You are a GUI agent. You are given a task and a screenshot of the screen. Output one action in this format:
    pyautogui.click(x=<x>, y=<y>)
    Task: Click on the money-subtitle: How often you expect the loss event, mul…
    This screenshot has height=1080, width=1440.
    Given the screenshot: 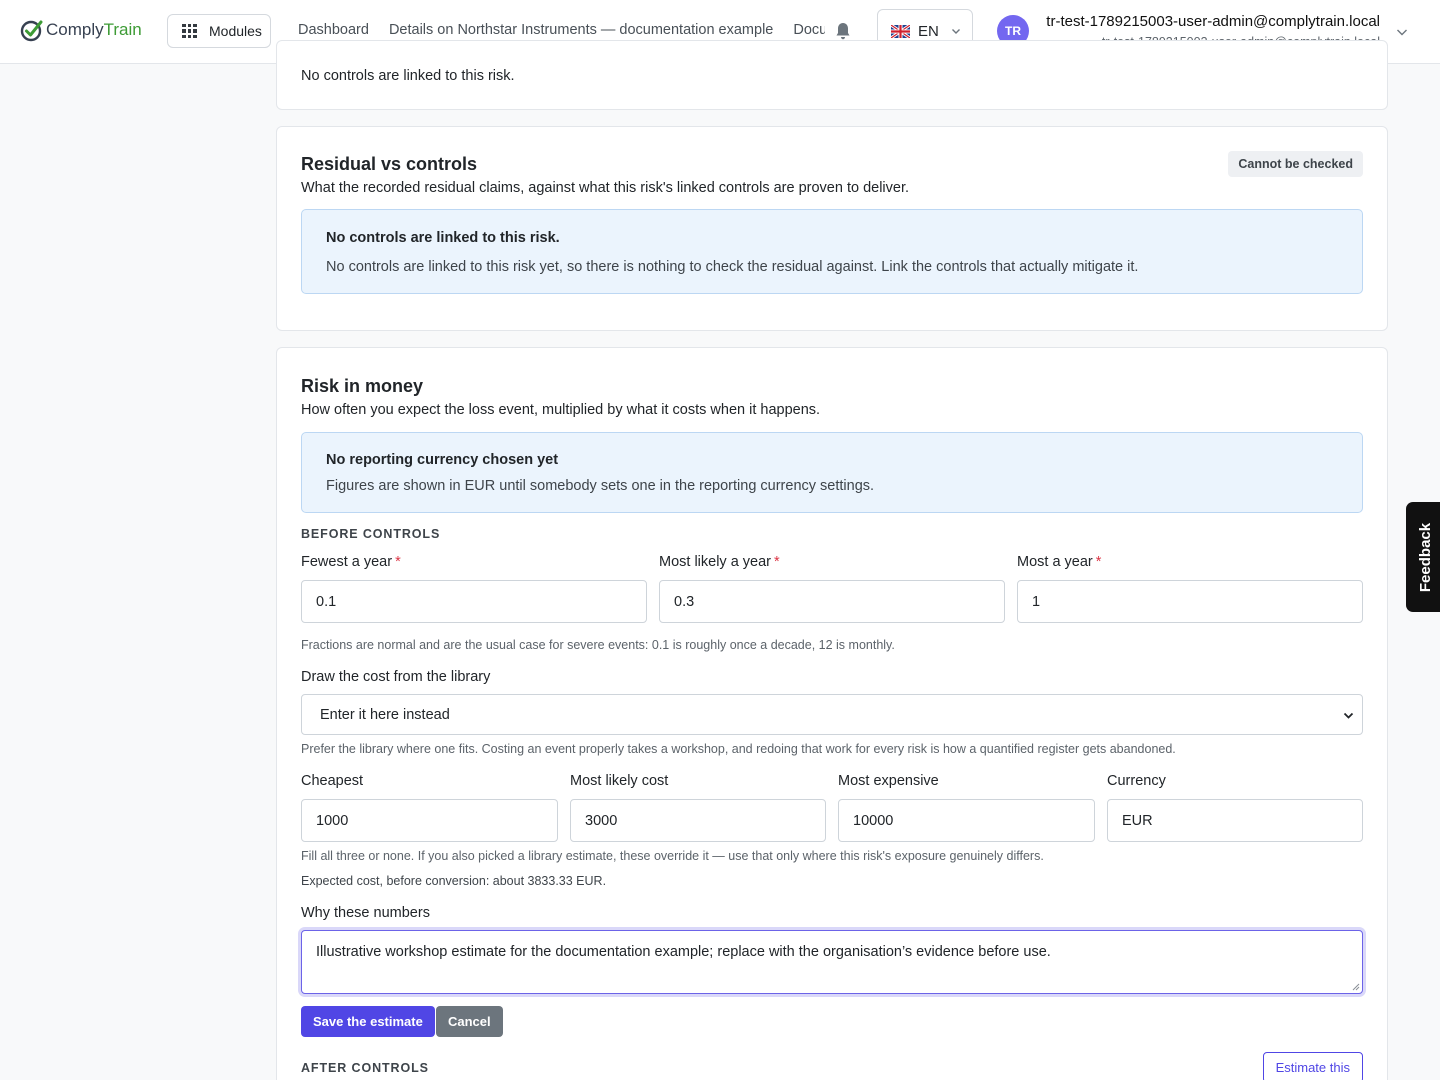 What is the action you would take?
    pyautogui.click(x=561, y=410)
    